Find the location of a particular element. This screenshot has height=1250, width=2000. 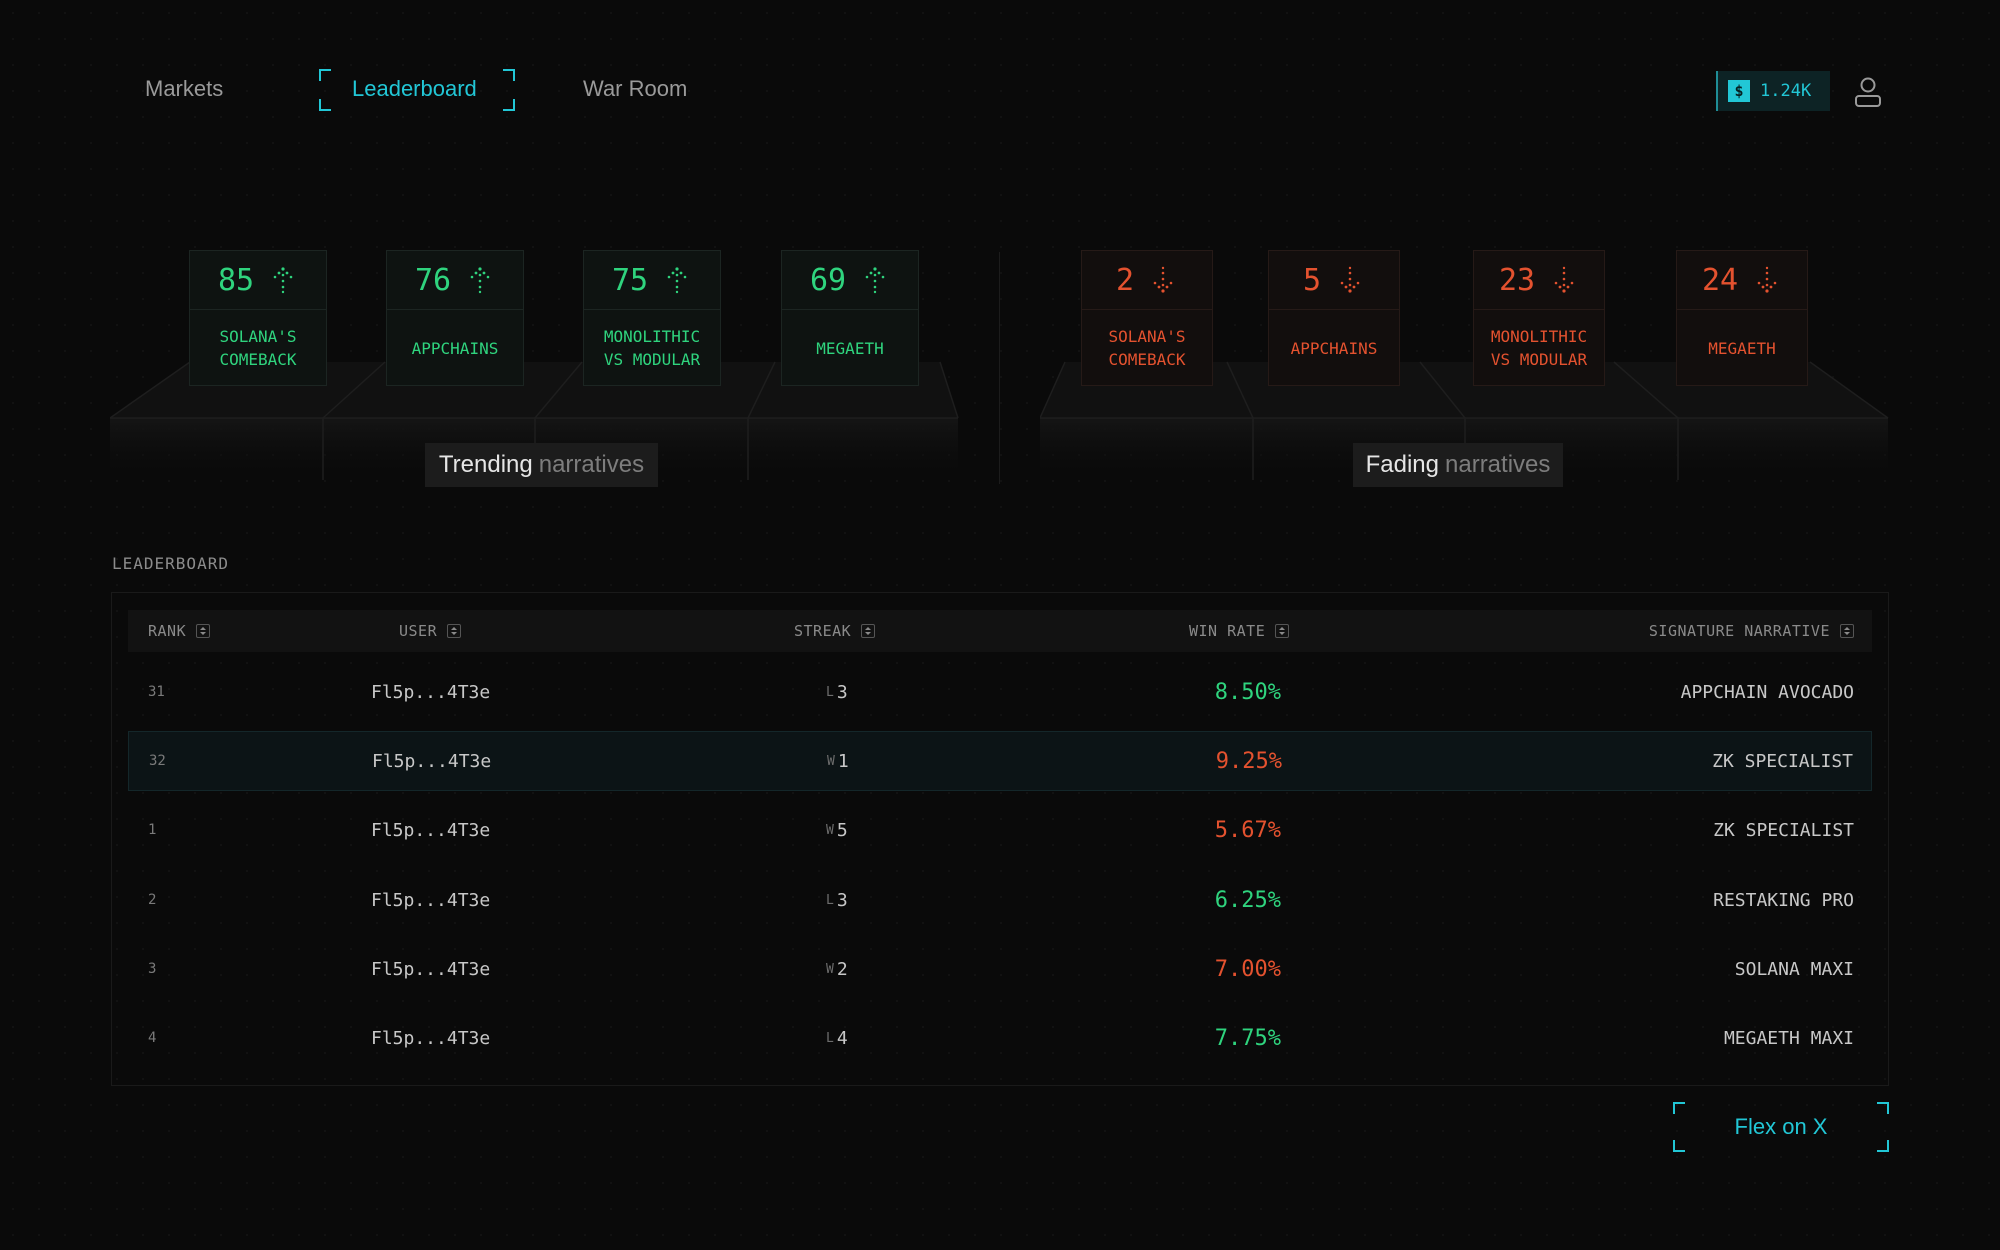

row-rank: 1 is located at coordinates (152, 830).